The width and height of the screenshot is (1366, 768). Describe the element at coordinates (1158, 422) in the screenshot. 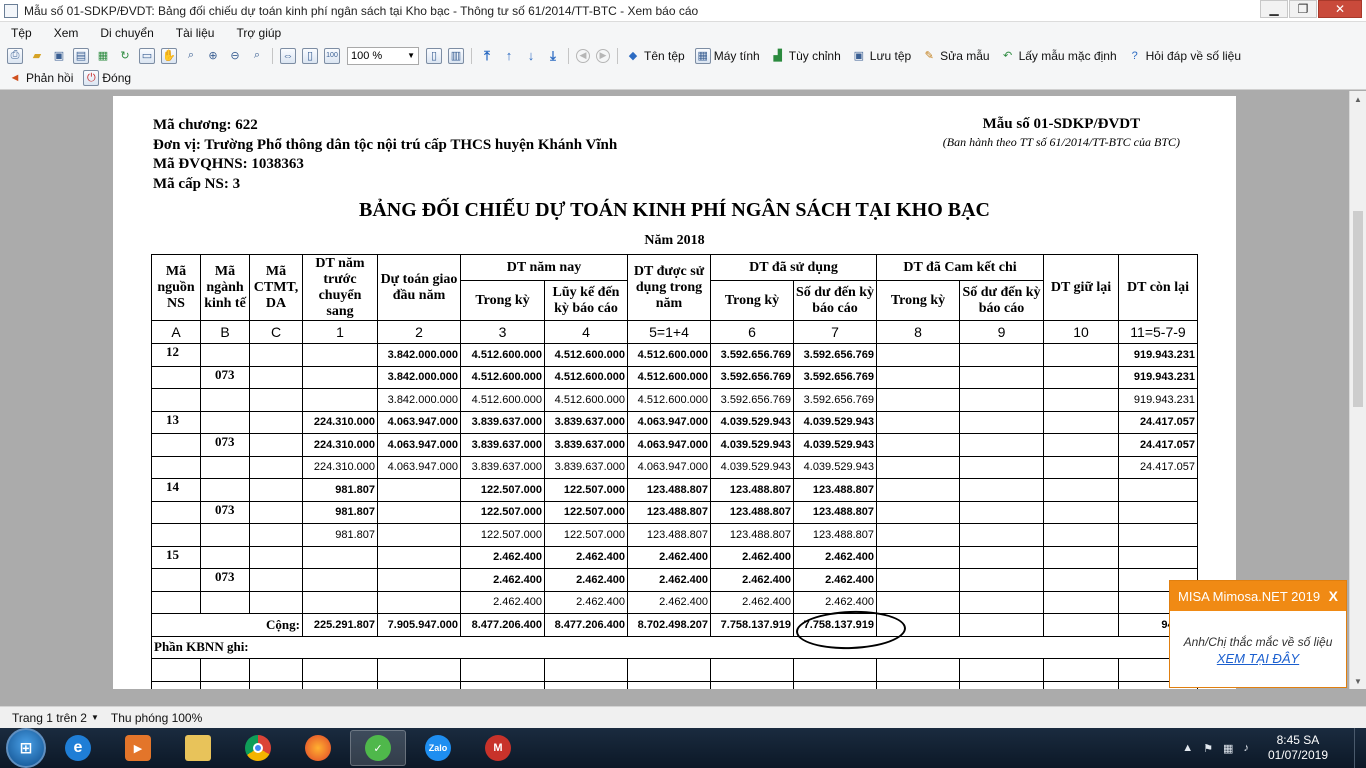

I see `amount-cell: 24.417.057` at that location.